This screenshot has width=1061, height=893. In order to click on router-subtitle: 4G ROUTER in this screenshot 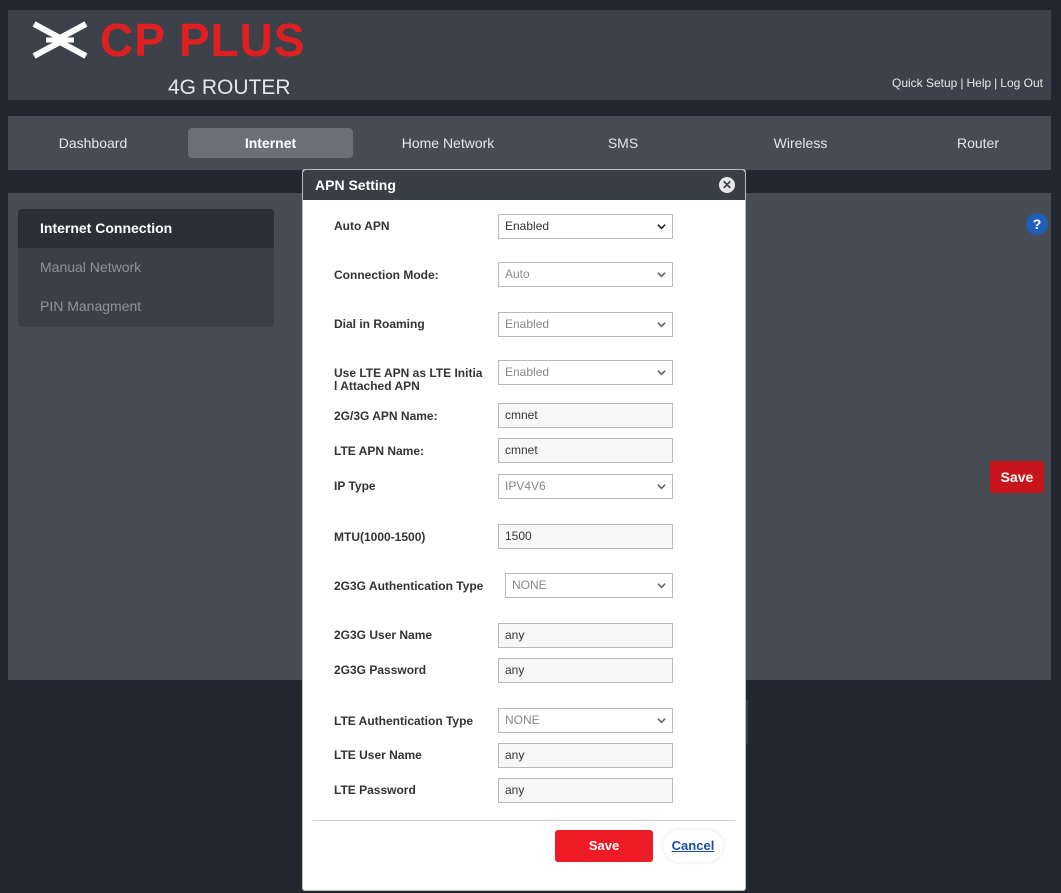, I will do `click(229, 87)`.